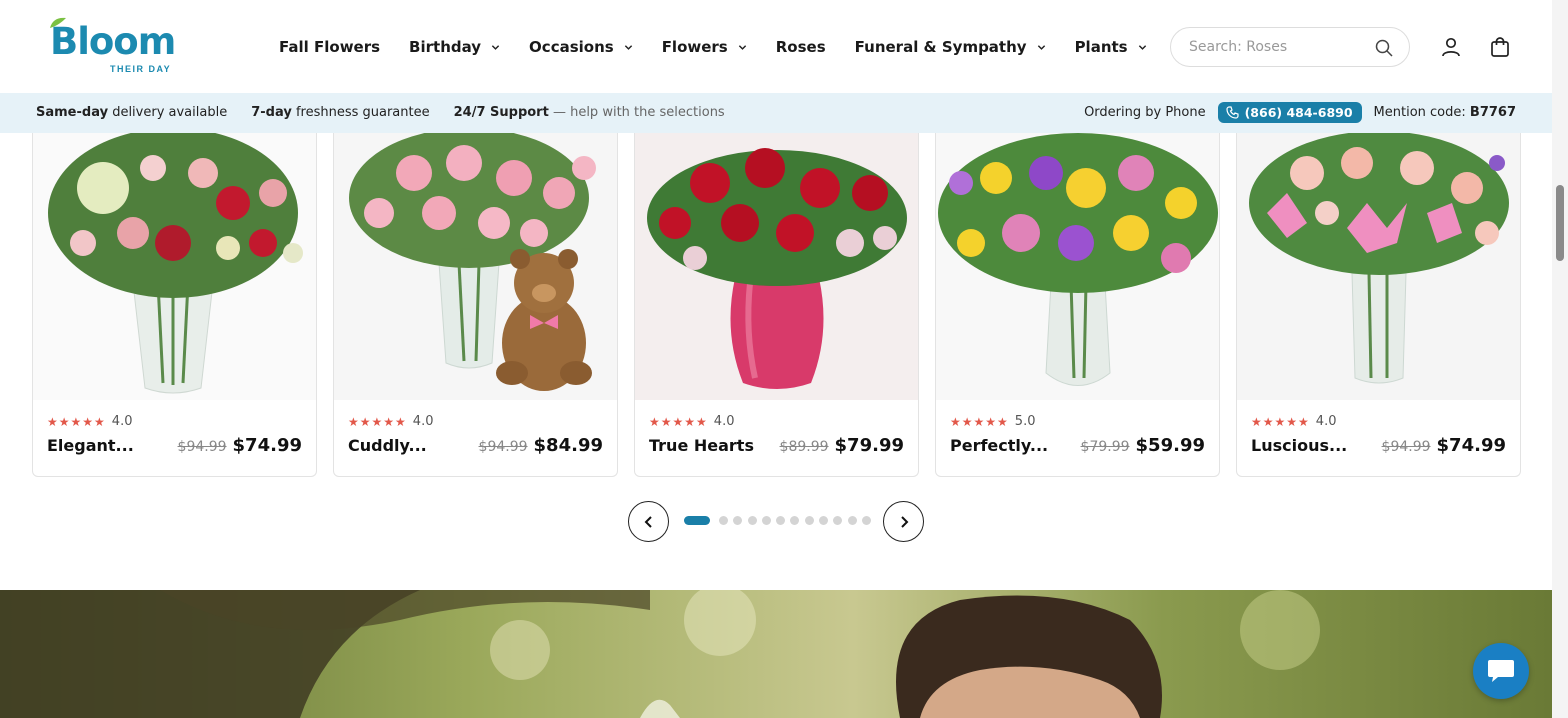 This screenshot has width=1568, height=718. I want to click on carousel-next-button, so click(903, 521).